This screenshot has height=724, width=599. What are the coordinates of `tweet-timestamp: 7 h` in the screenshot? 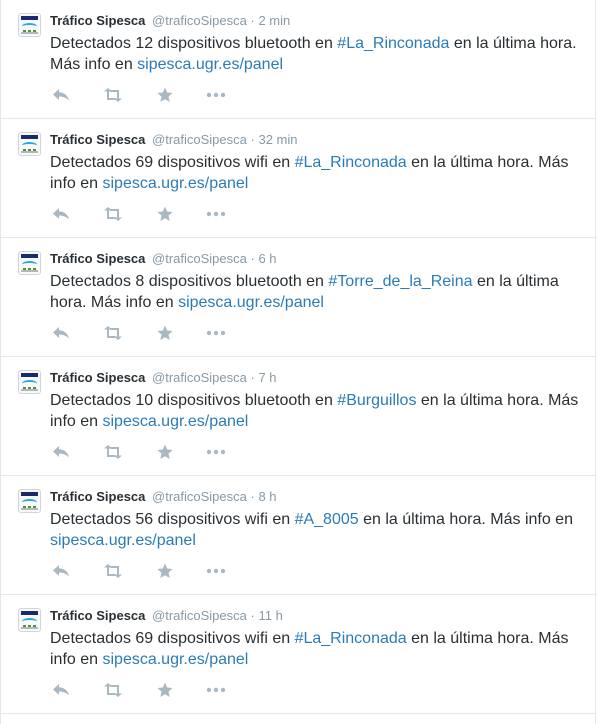 It's located at (267, 377).